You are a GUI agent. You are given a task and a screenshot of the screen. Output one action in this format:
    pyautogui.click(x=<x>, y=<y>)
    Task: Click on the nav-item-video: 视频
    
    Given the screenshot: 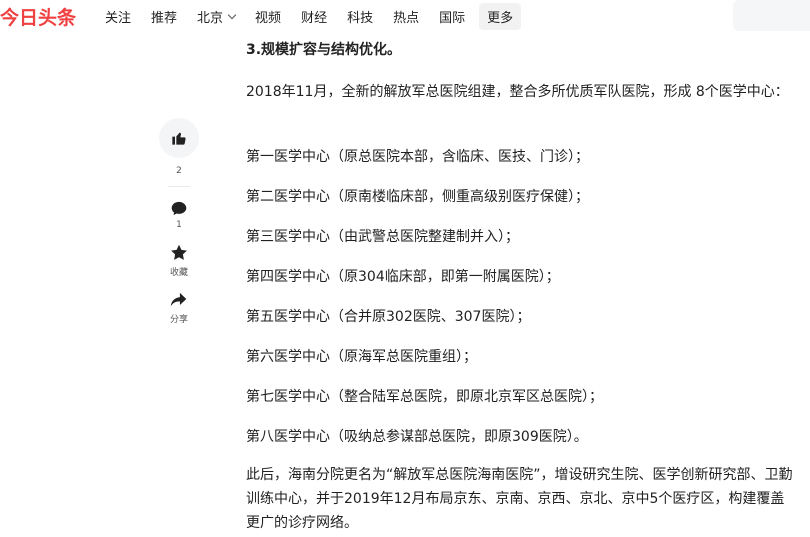 What is the action you would take?
    pyautogui.click(x=268, y=16)
    